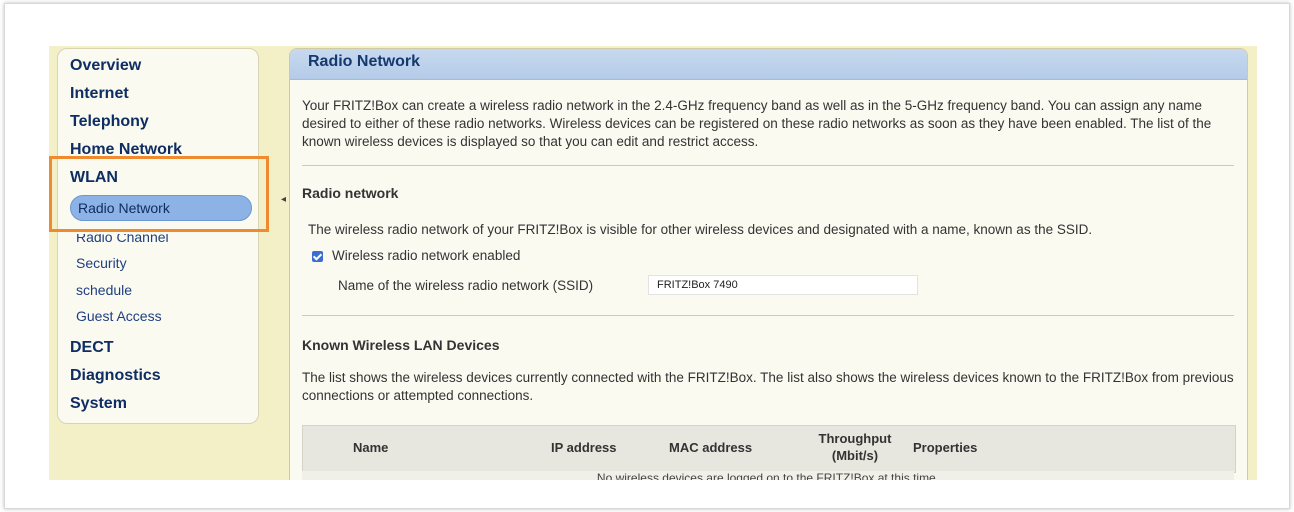  What do you see at coordinates (855, 455) in the screenshot?
I see `column-header-throughput-line2: (Mbit/s)` at bounding box center [855, 455].